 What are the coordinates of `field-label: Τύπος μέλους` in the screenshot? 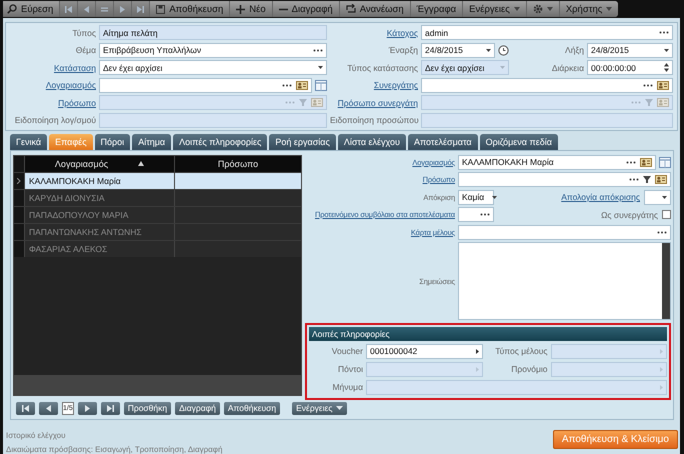 It's located at (521, 351).